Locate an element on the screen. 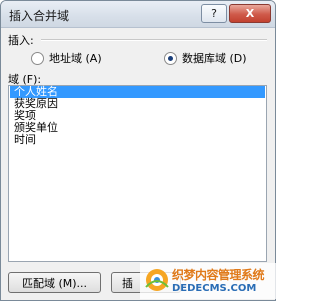  window-title: 插入合并域 is located at coordinates (39, 16).